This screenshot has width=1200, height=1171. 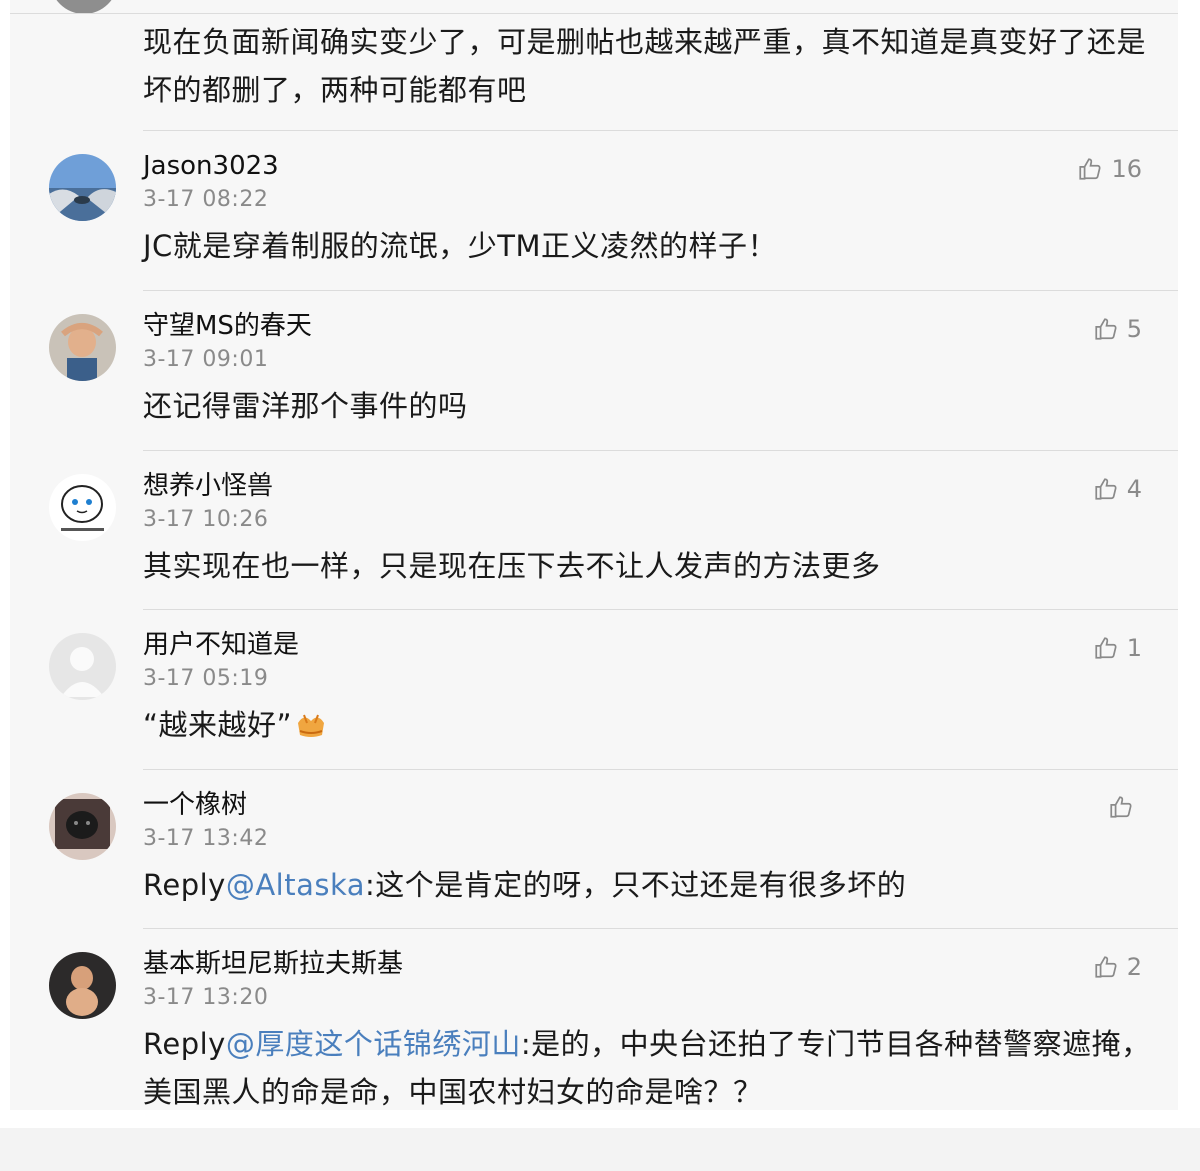 What do you see at coordinates (206, 199) in the screenshot?
I see `timestamp: 3-17 08:22` at bounding box center [206, 199].